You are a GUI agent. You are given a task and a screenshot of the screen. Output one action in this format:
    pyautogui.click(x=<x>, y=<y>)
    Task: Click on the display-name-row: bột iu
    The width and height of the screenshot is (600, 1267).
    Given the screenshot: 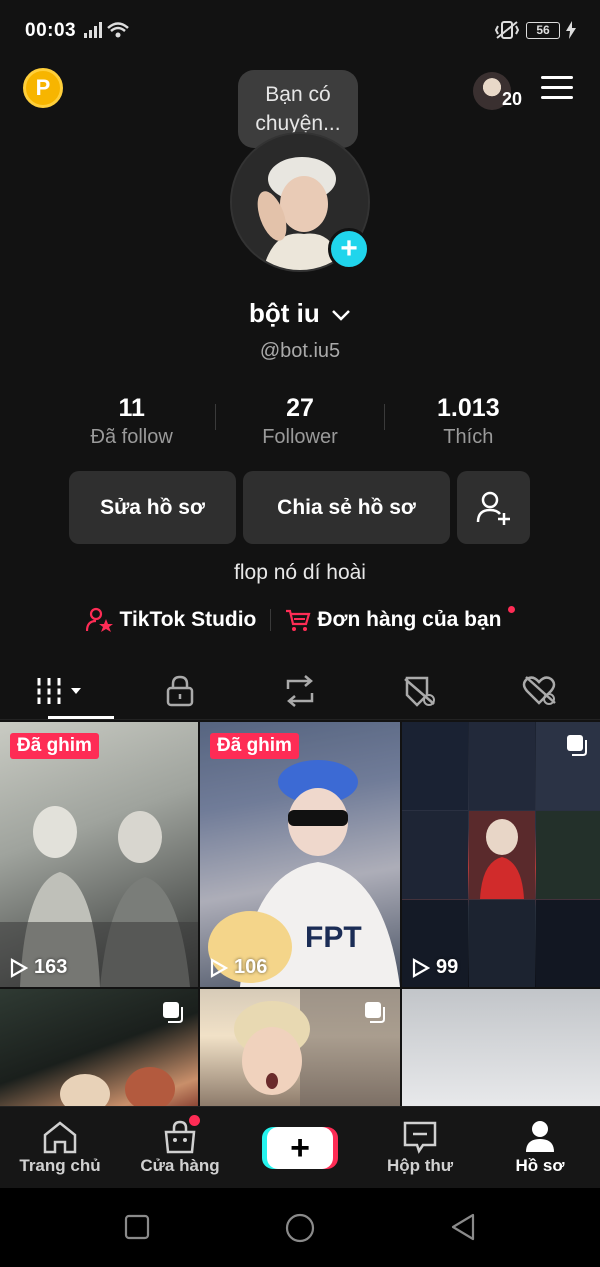 What is the action you would take?
    pyautogui.click(x=300, y=313)
    